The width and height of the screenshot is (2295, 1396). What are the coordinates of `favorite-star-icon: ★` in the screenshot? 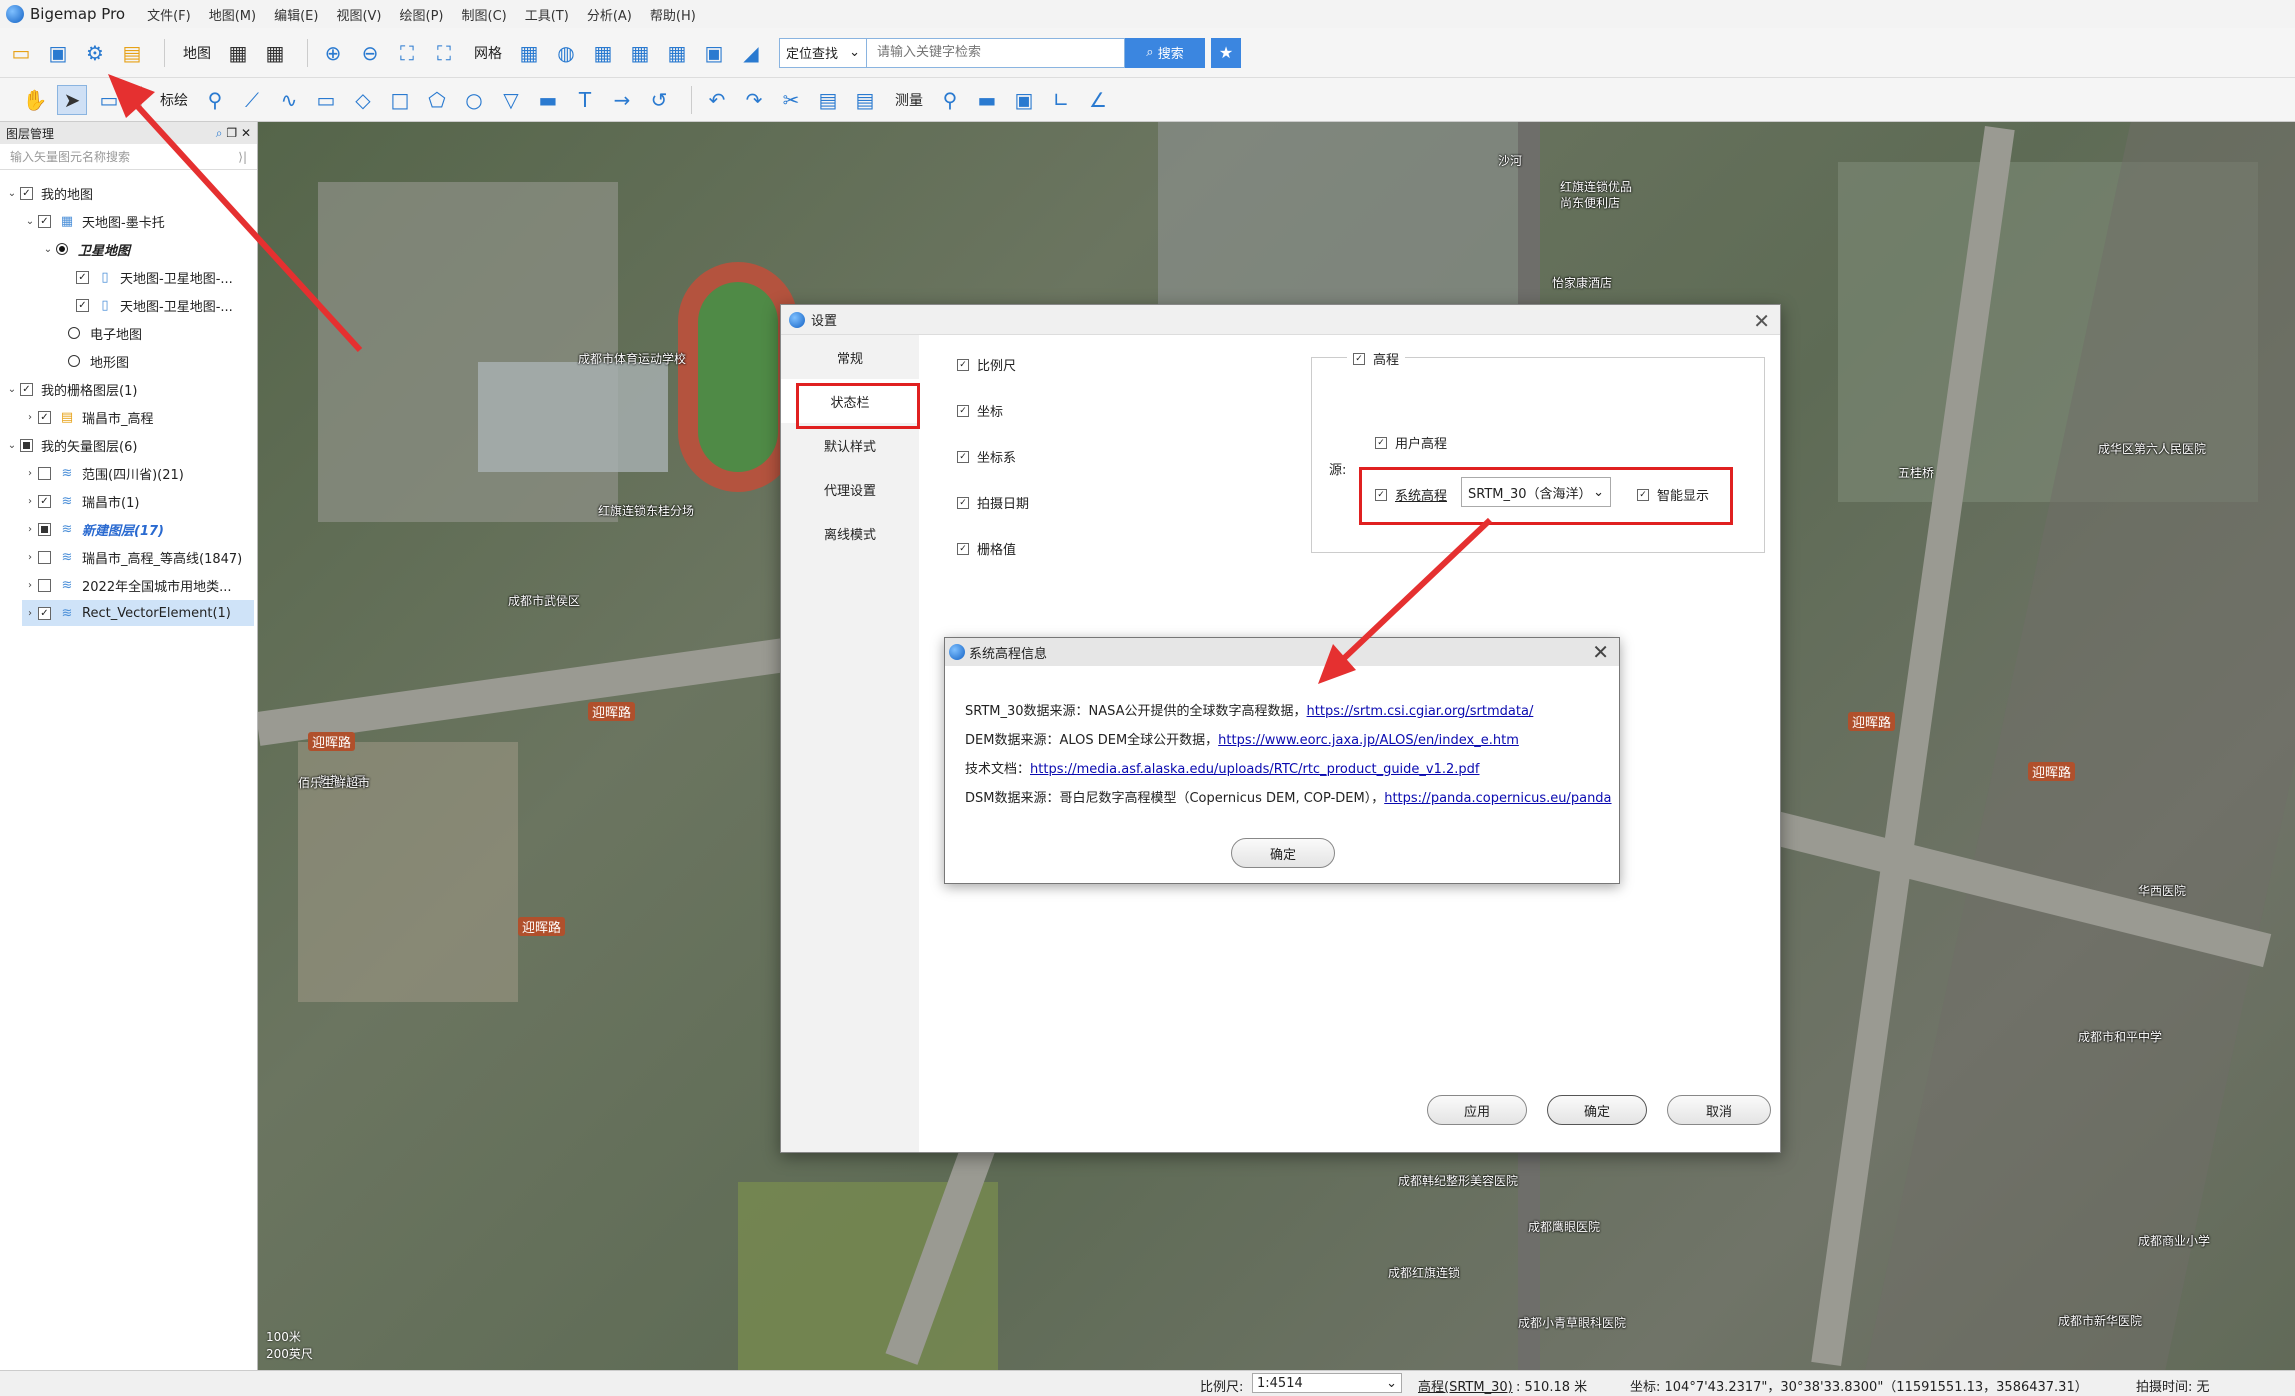 It's located at (1226, 52).